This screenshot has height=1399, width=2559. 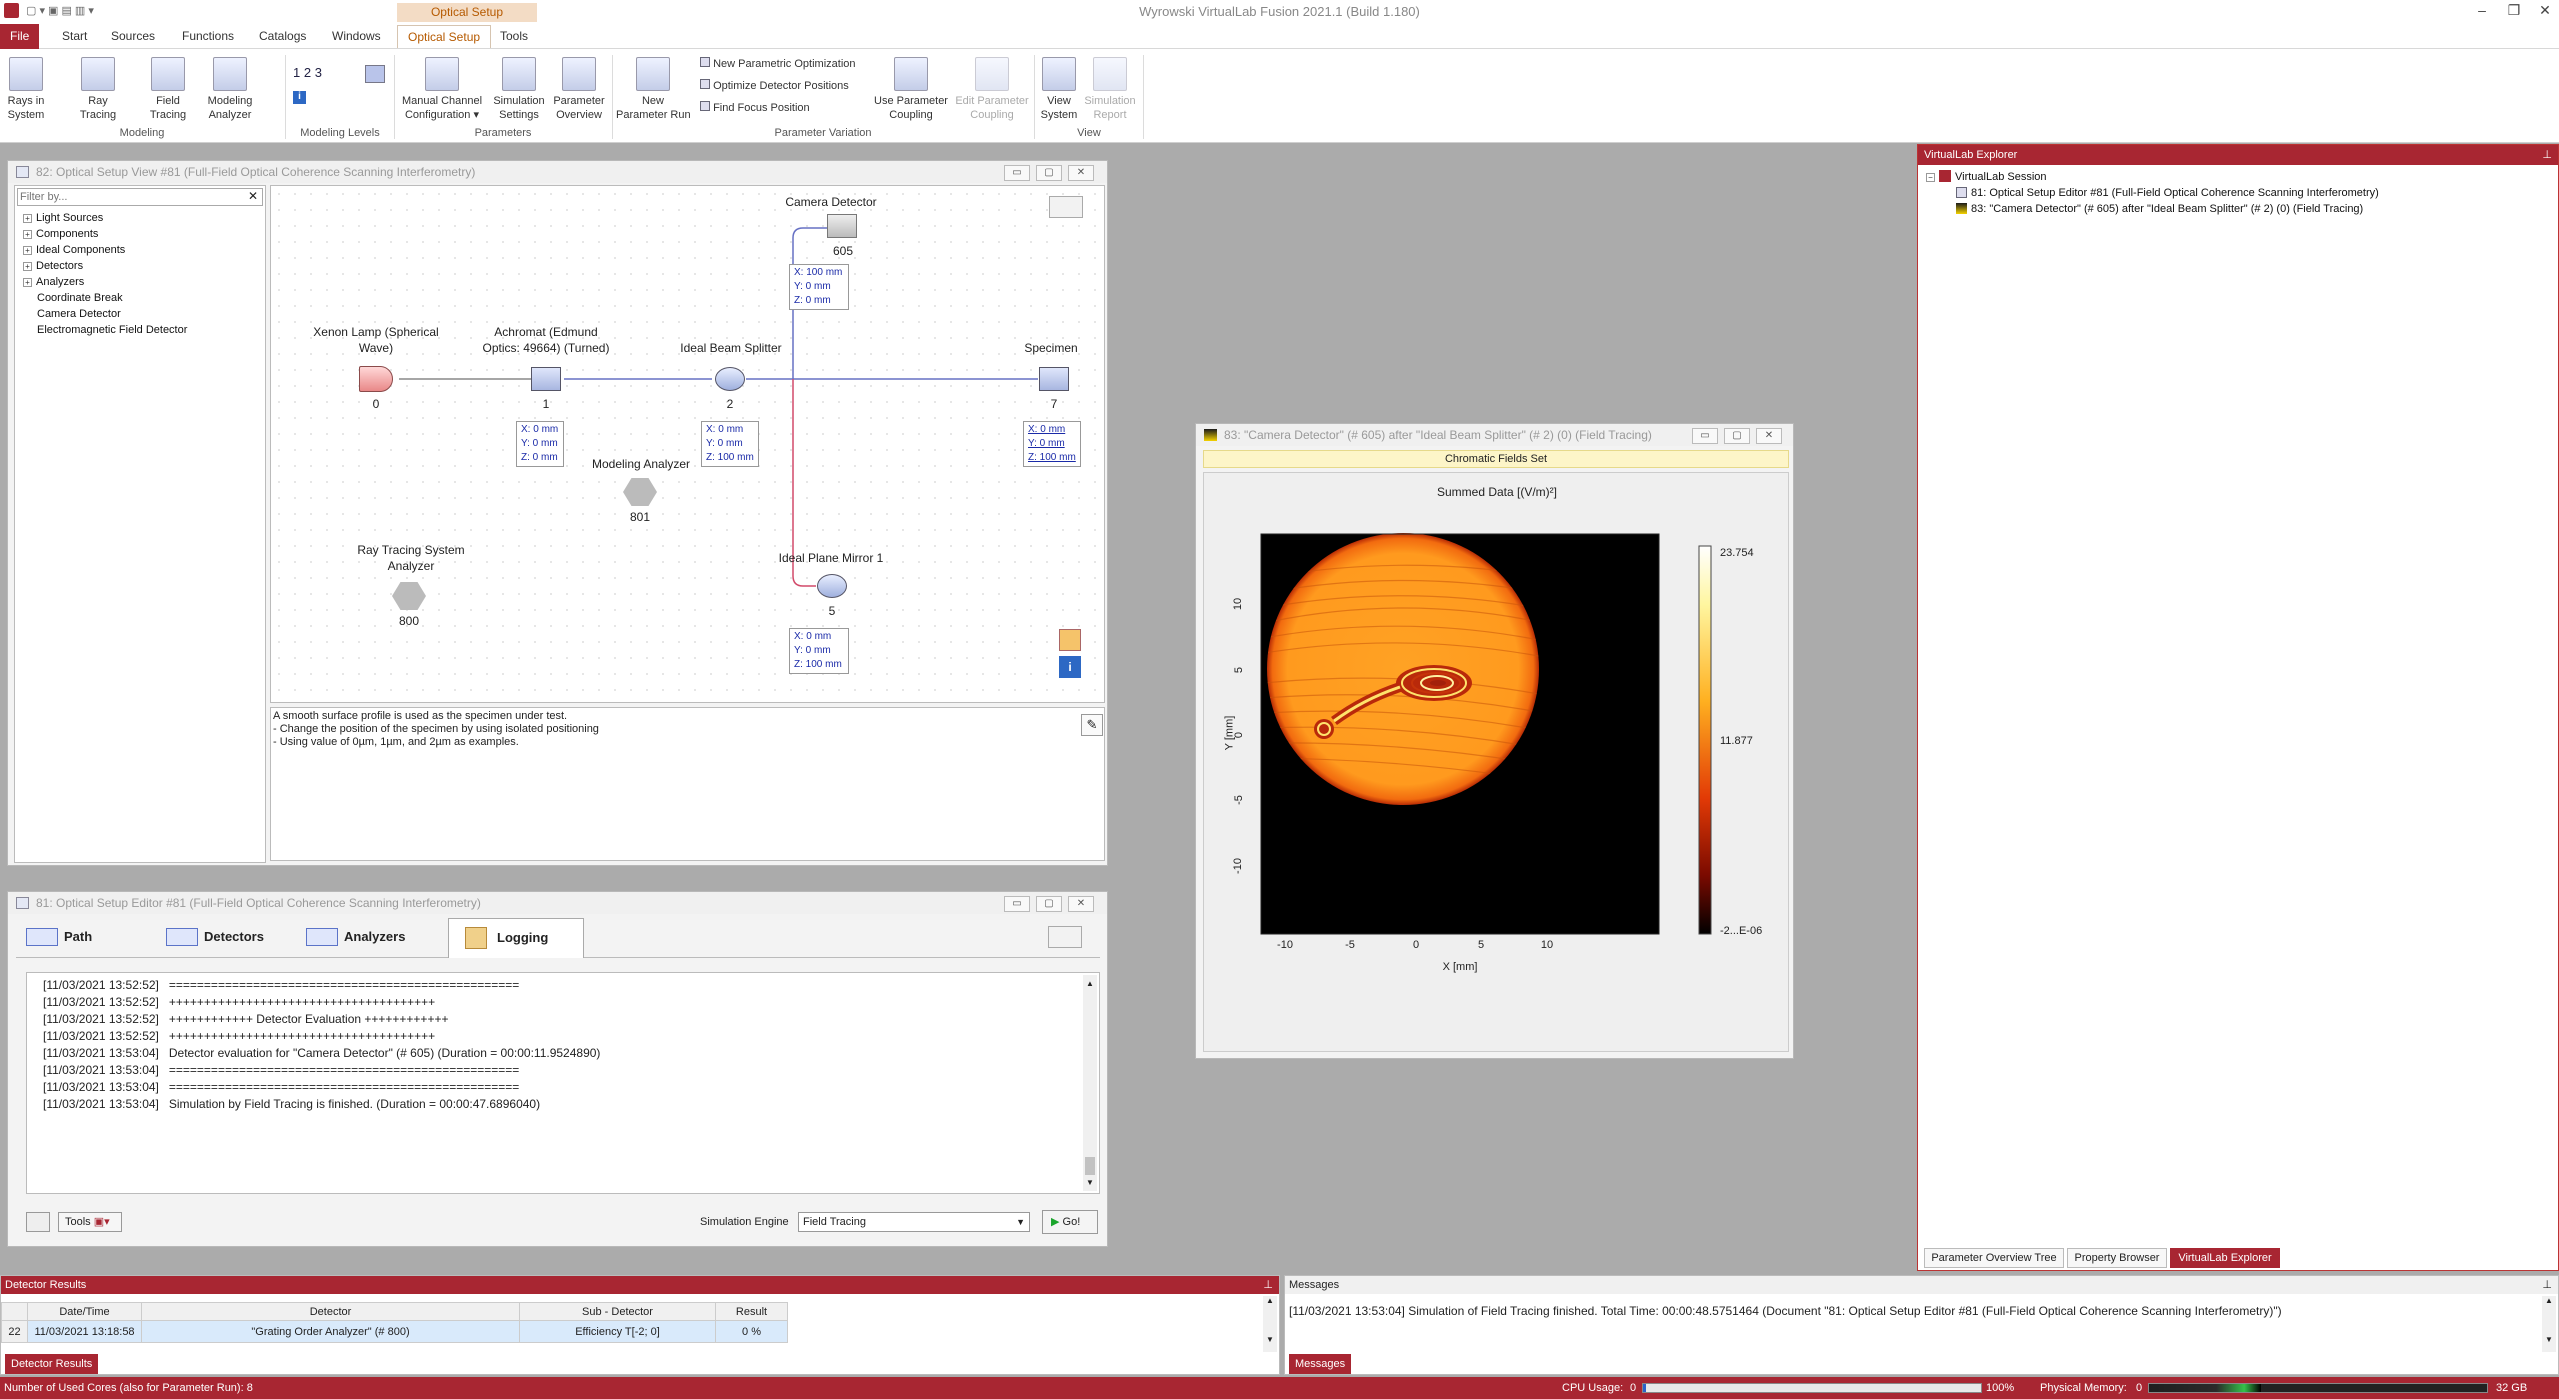 I want to click on tools-dropdown: Tools ▣▾, so click(x=90, y=1222).